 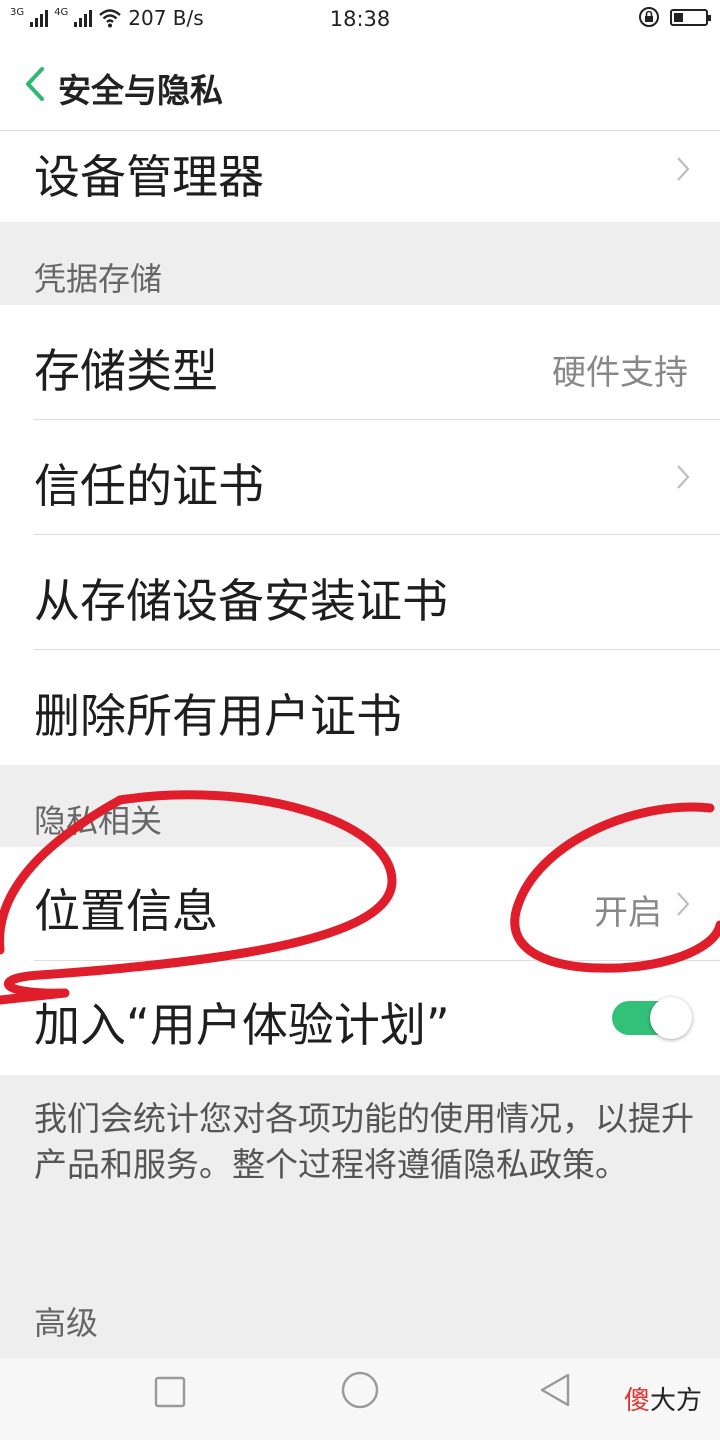 I want to click on row-value: 开启, so click(x=628, y=913).